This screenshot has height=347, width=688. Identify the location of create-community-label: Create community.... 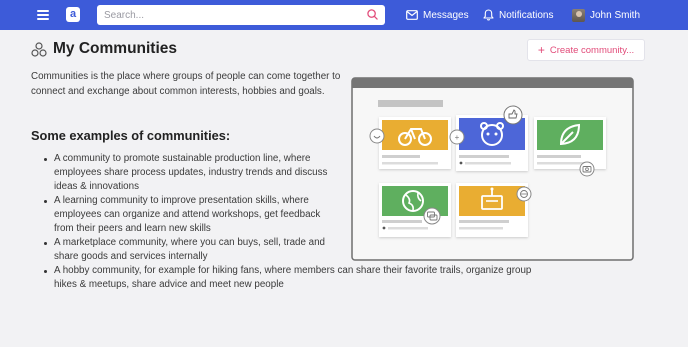
(592, 50).